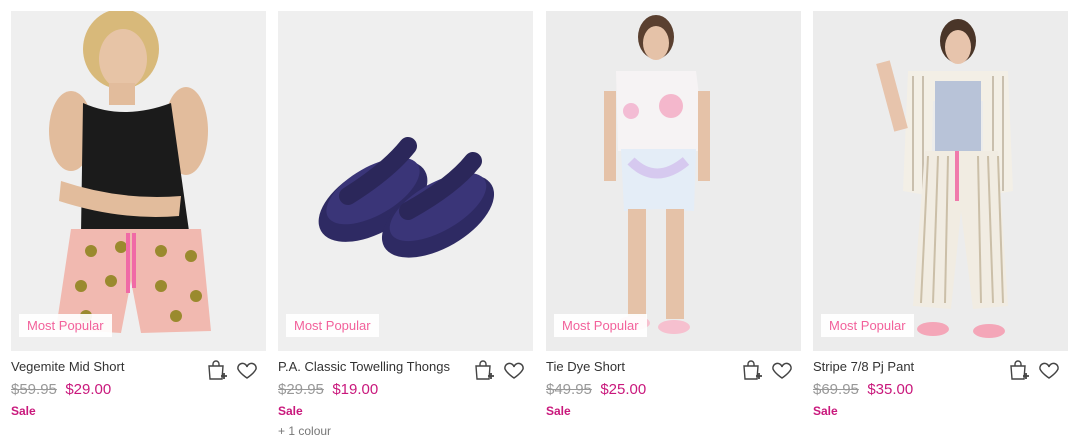 This screenshot has width=1080, height=444. I want to click on original-price: $29.95, so click(301, 389).